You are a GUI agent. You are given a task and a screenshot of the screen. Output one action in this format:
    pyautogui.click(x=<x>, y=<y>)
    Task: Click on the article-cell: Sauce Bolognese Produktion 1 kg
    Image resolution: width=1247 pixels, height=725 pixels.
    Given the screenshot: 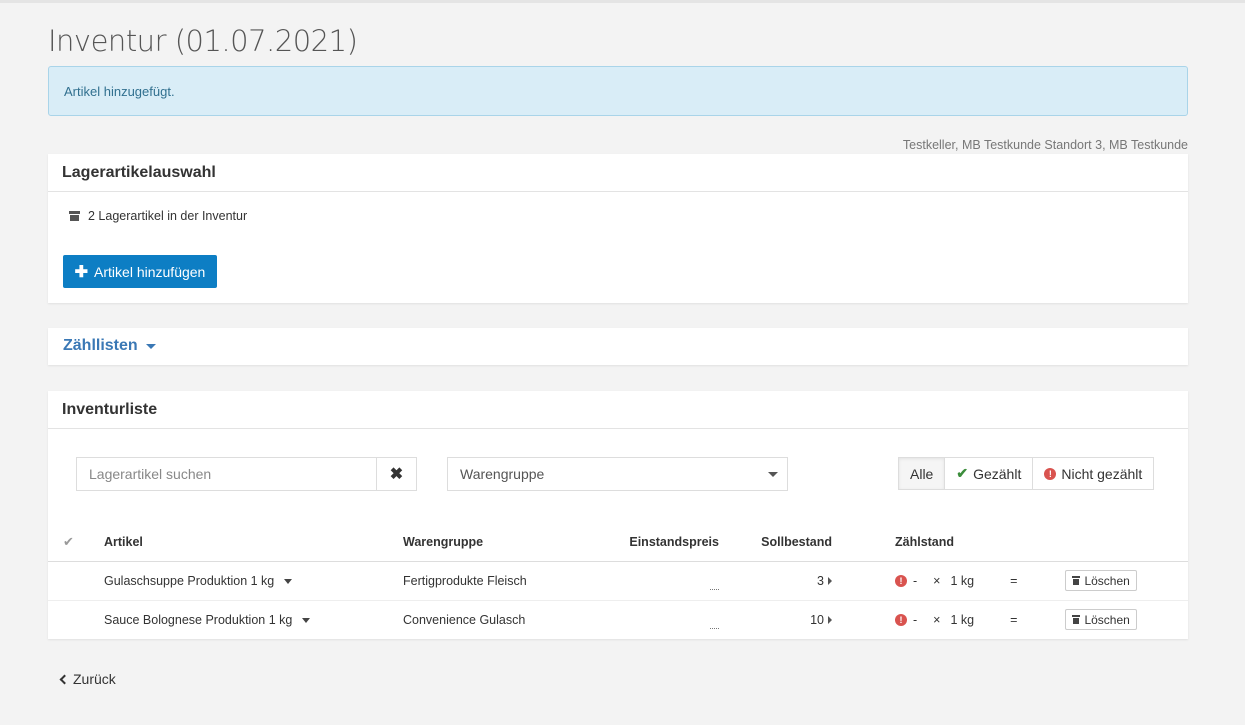 What is the action you would take?
    pyautogui.click(x=253, y=619)
    